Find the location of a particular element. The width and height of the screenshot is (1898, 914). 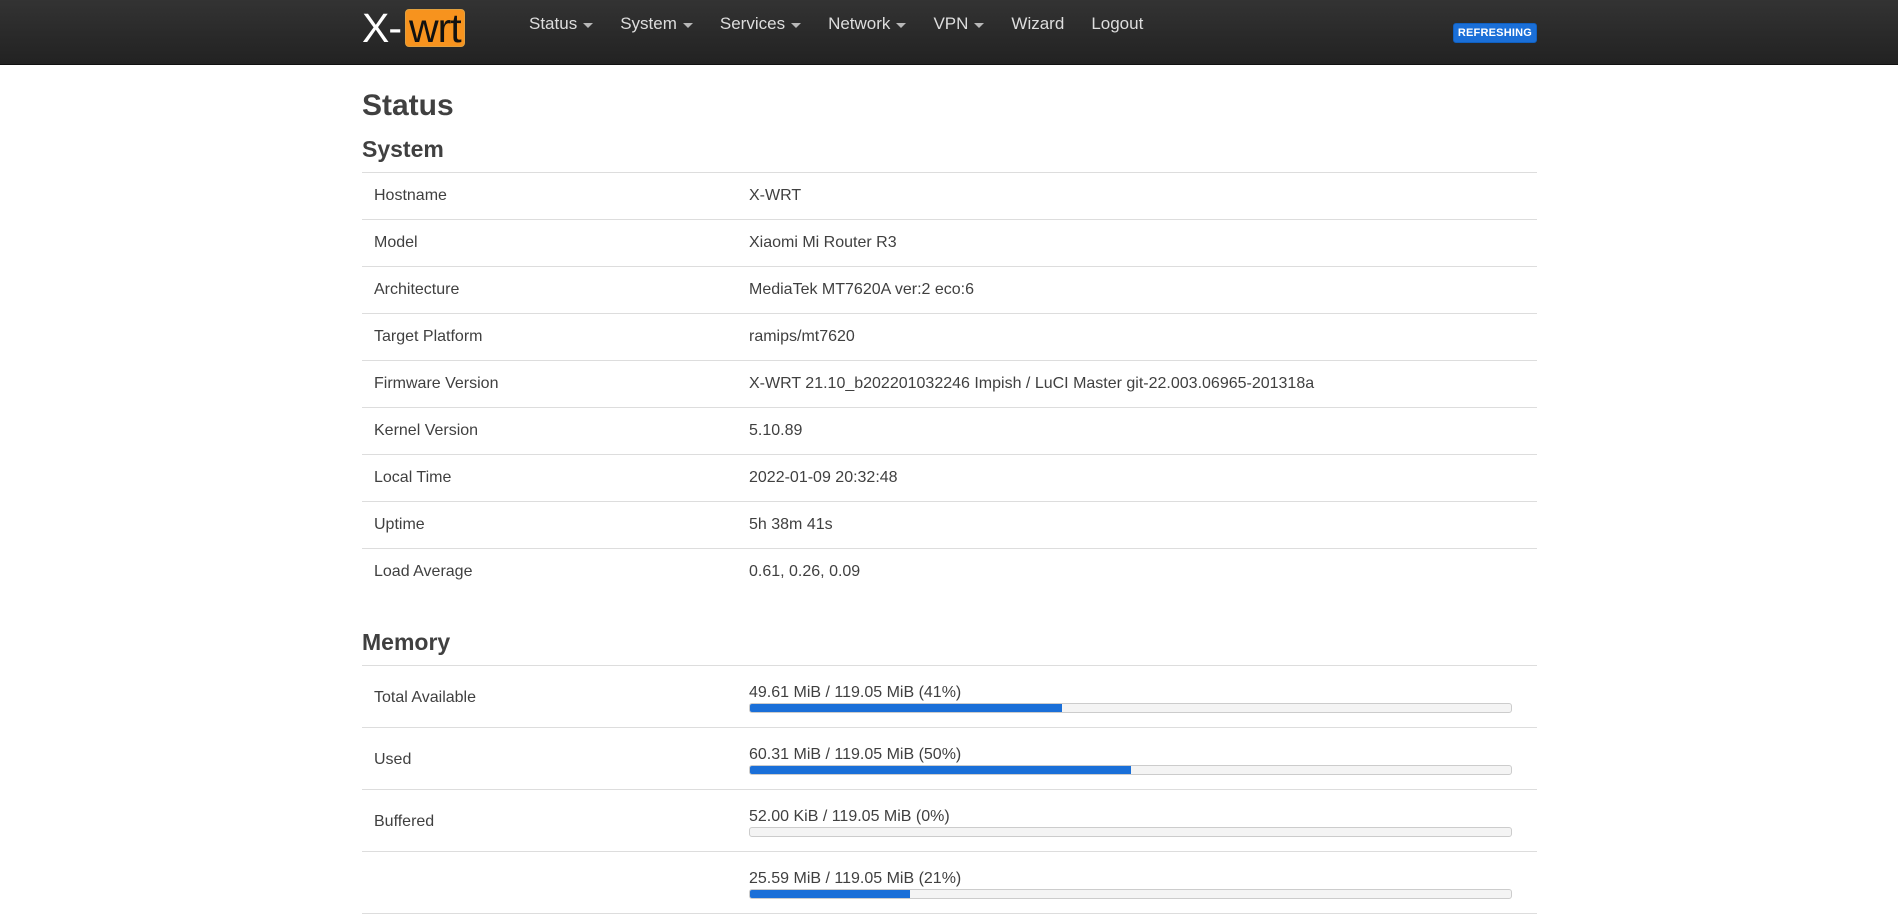

table-row: Target Platform ramips/mt7620 is located at coordinates (949, 337).